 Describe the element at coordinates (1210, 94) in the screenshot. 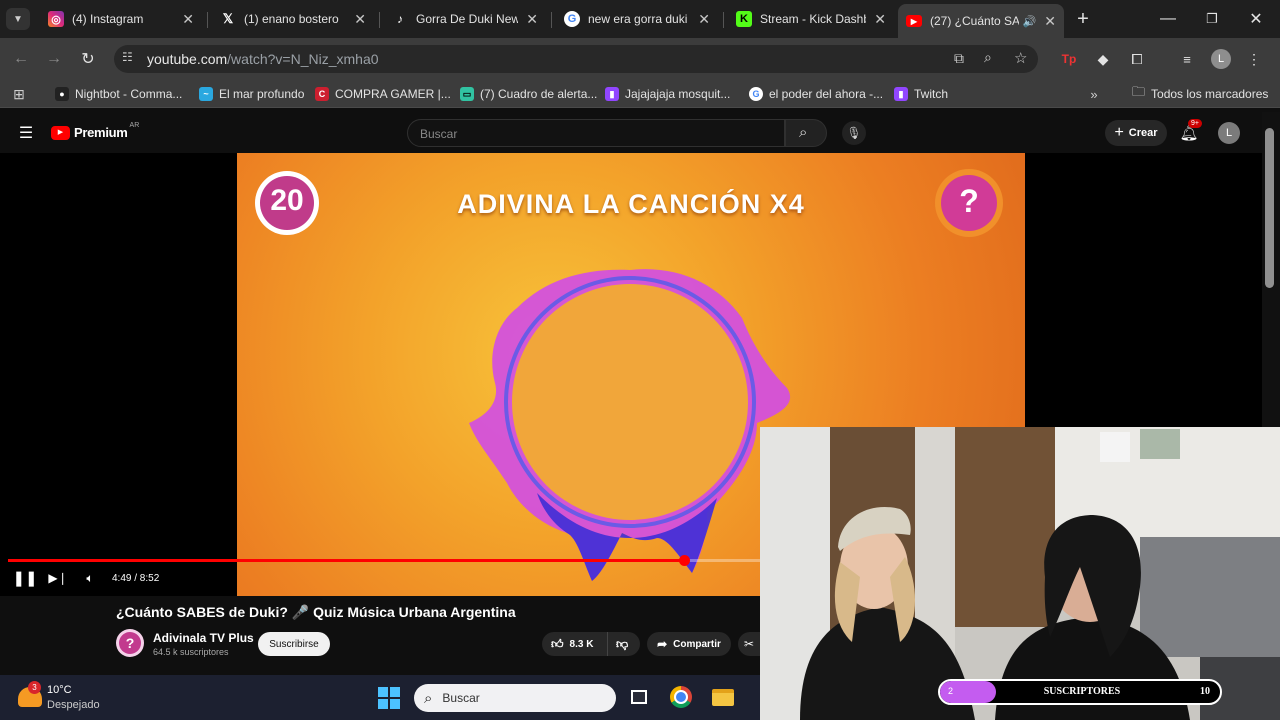

I see `all-bookmarks-label: Todos los marcadores` at that location.